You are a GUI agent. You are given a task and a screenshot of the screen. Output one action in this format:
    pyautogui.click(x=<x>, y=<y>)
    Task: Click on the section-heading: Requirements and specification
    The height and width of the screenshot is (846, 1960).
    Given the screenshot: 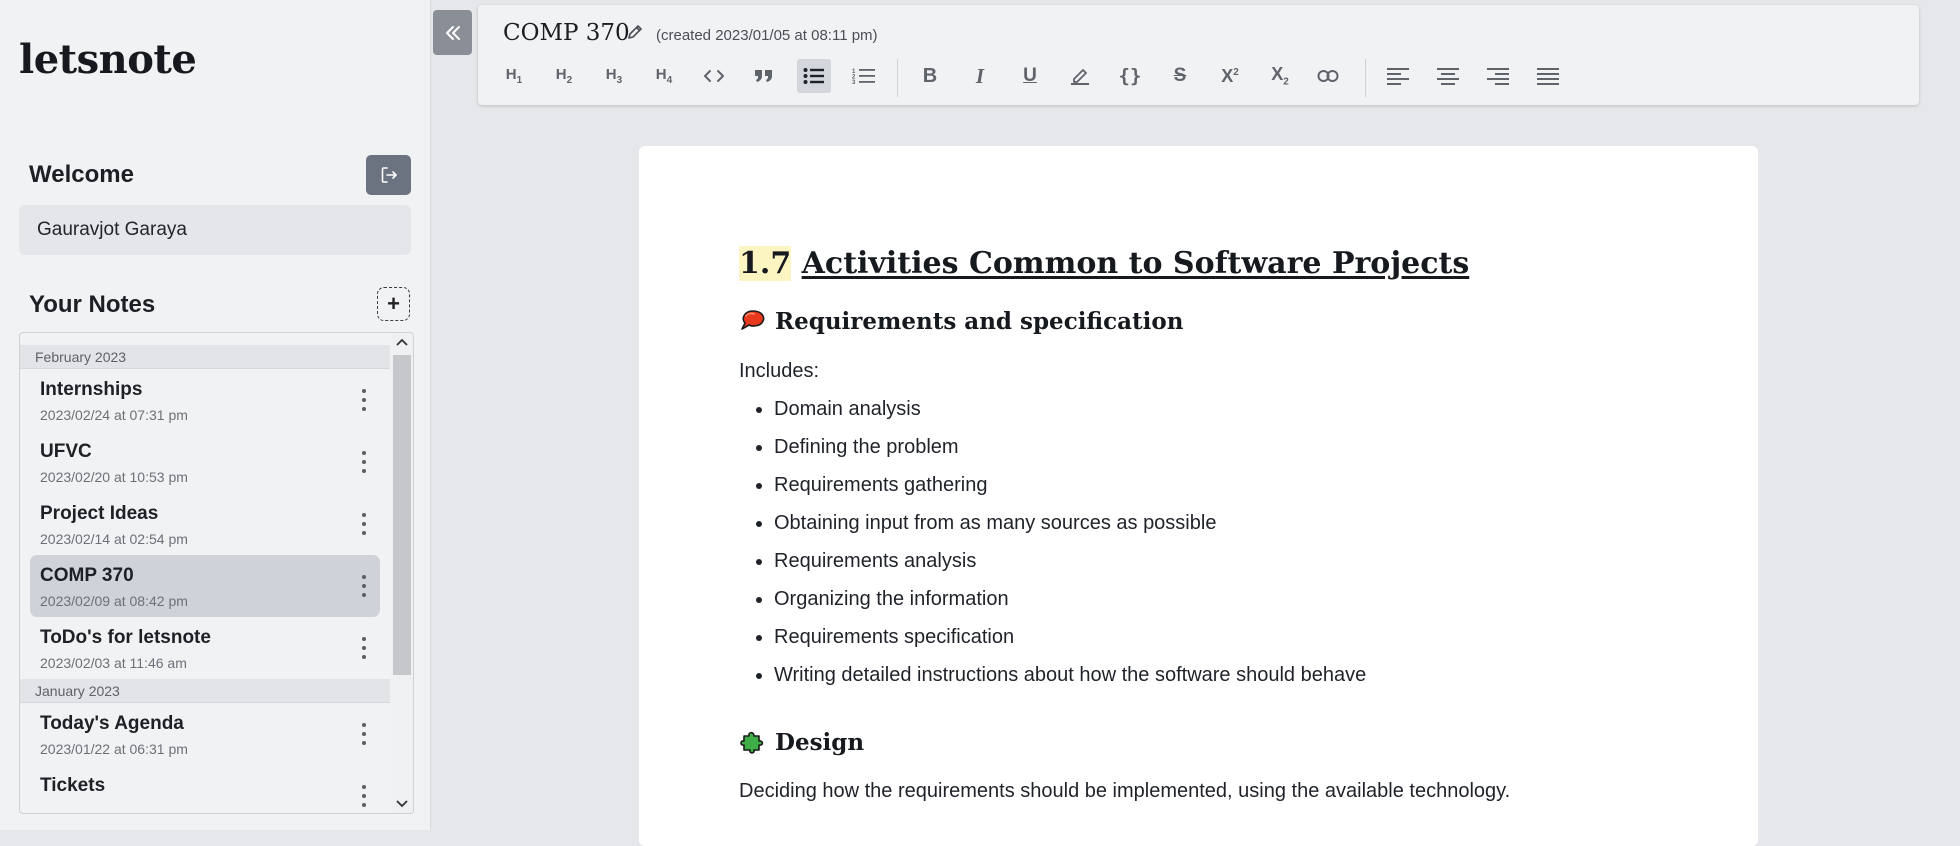 What is the action you would take?
    pyautogui.click(x=961, y=321)
    